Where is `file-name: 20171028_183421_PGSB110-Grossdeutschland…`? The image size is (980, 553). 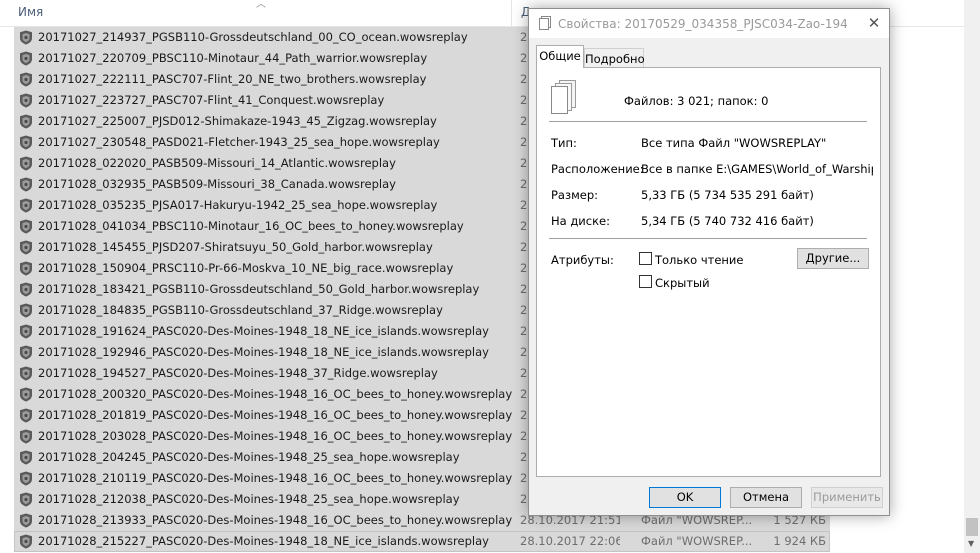
file-name: 20171028_183421_PGSB110-Grossdeutschland… is located at coordinates (259, 289).